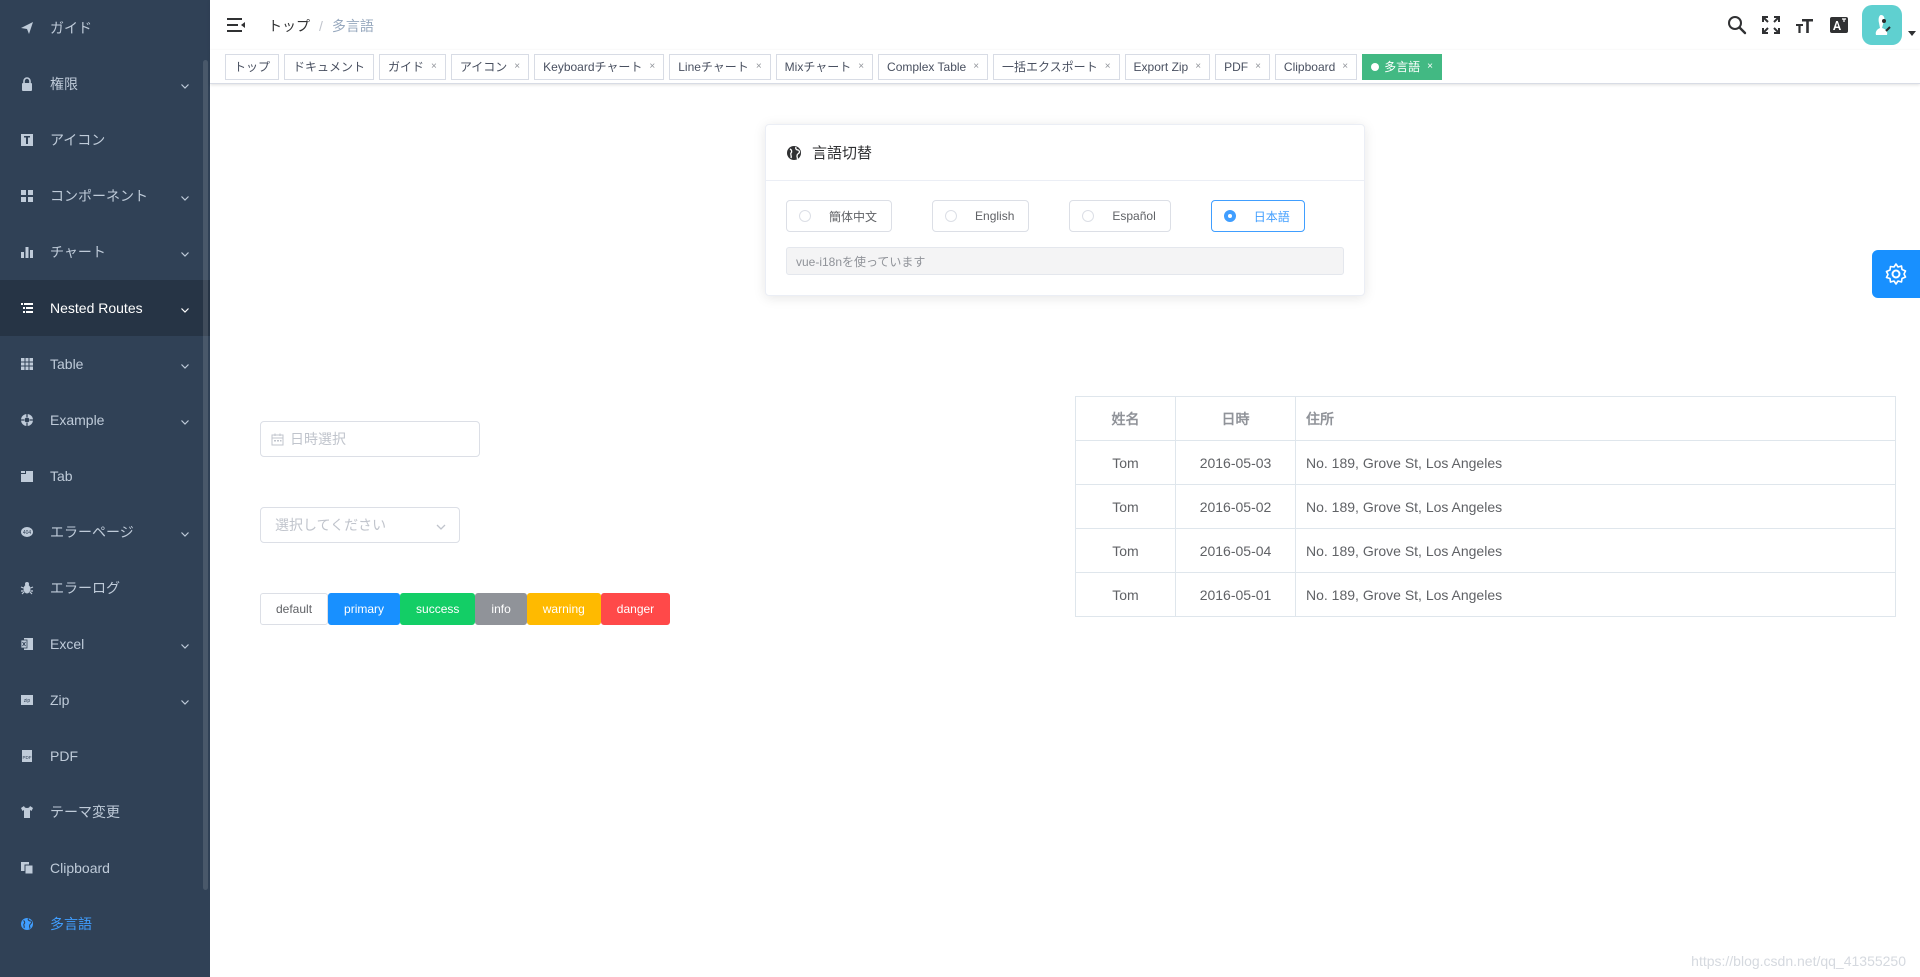  Describe the element at coordinates (927, 66) in the screenshot. I see `tag-label: Complex Table` at that location.